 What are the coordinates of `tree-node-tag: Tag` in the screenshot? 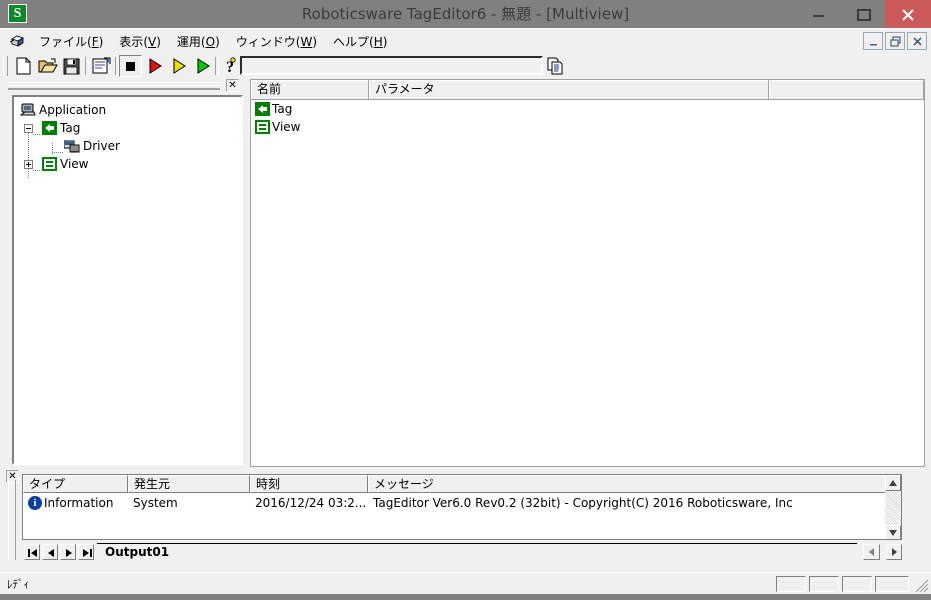 It's located at (127, 128).